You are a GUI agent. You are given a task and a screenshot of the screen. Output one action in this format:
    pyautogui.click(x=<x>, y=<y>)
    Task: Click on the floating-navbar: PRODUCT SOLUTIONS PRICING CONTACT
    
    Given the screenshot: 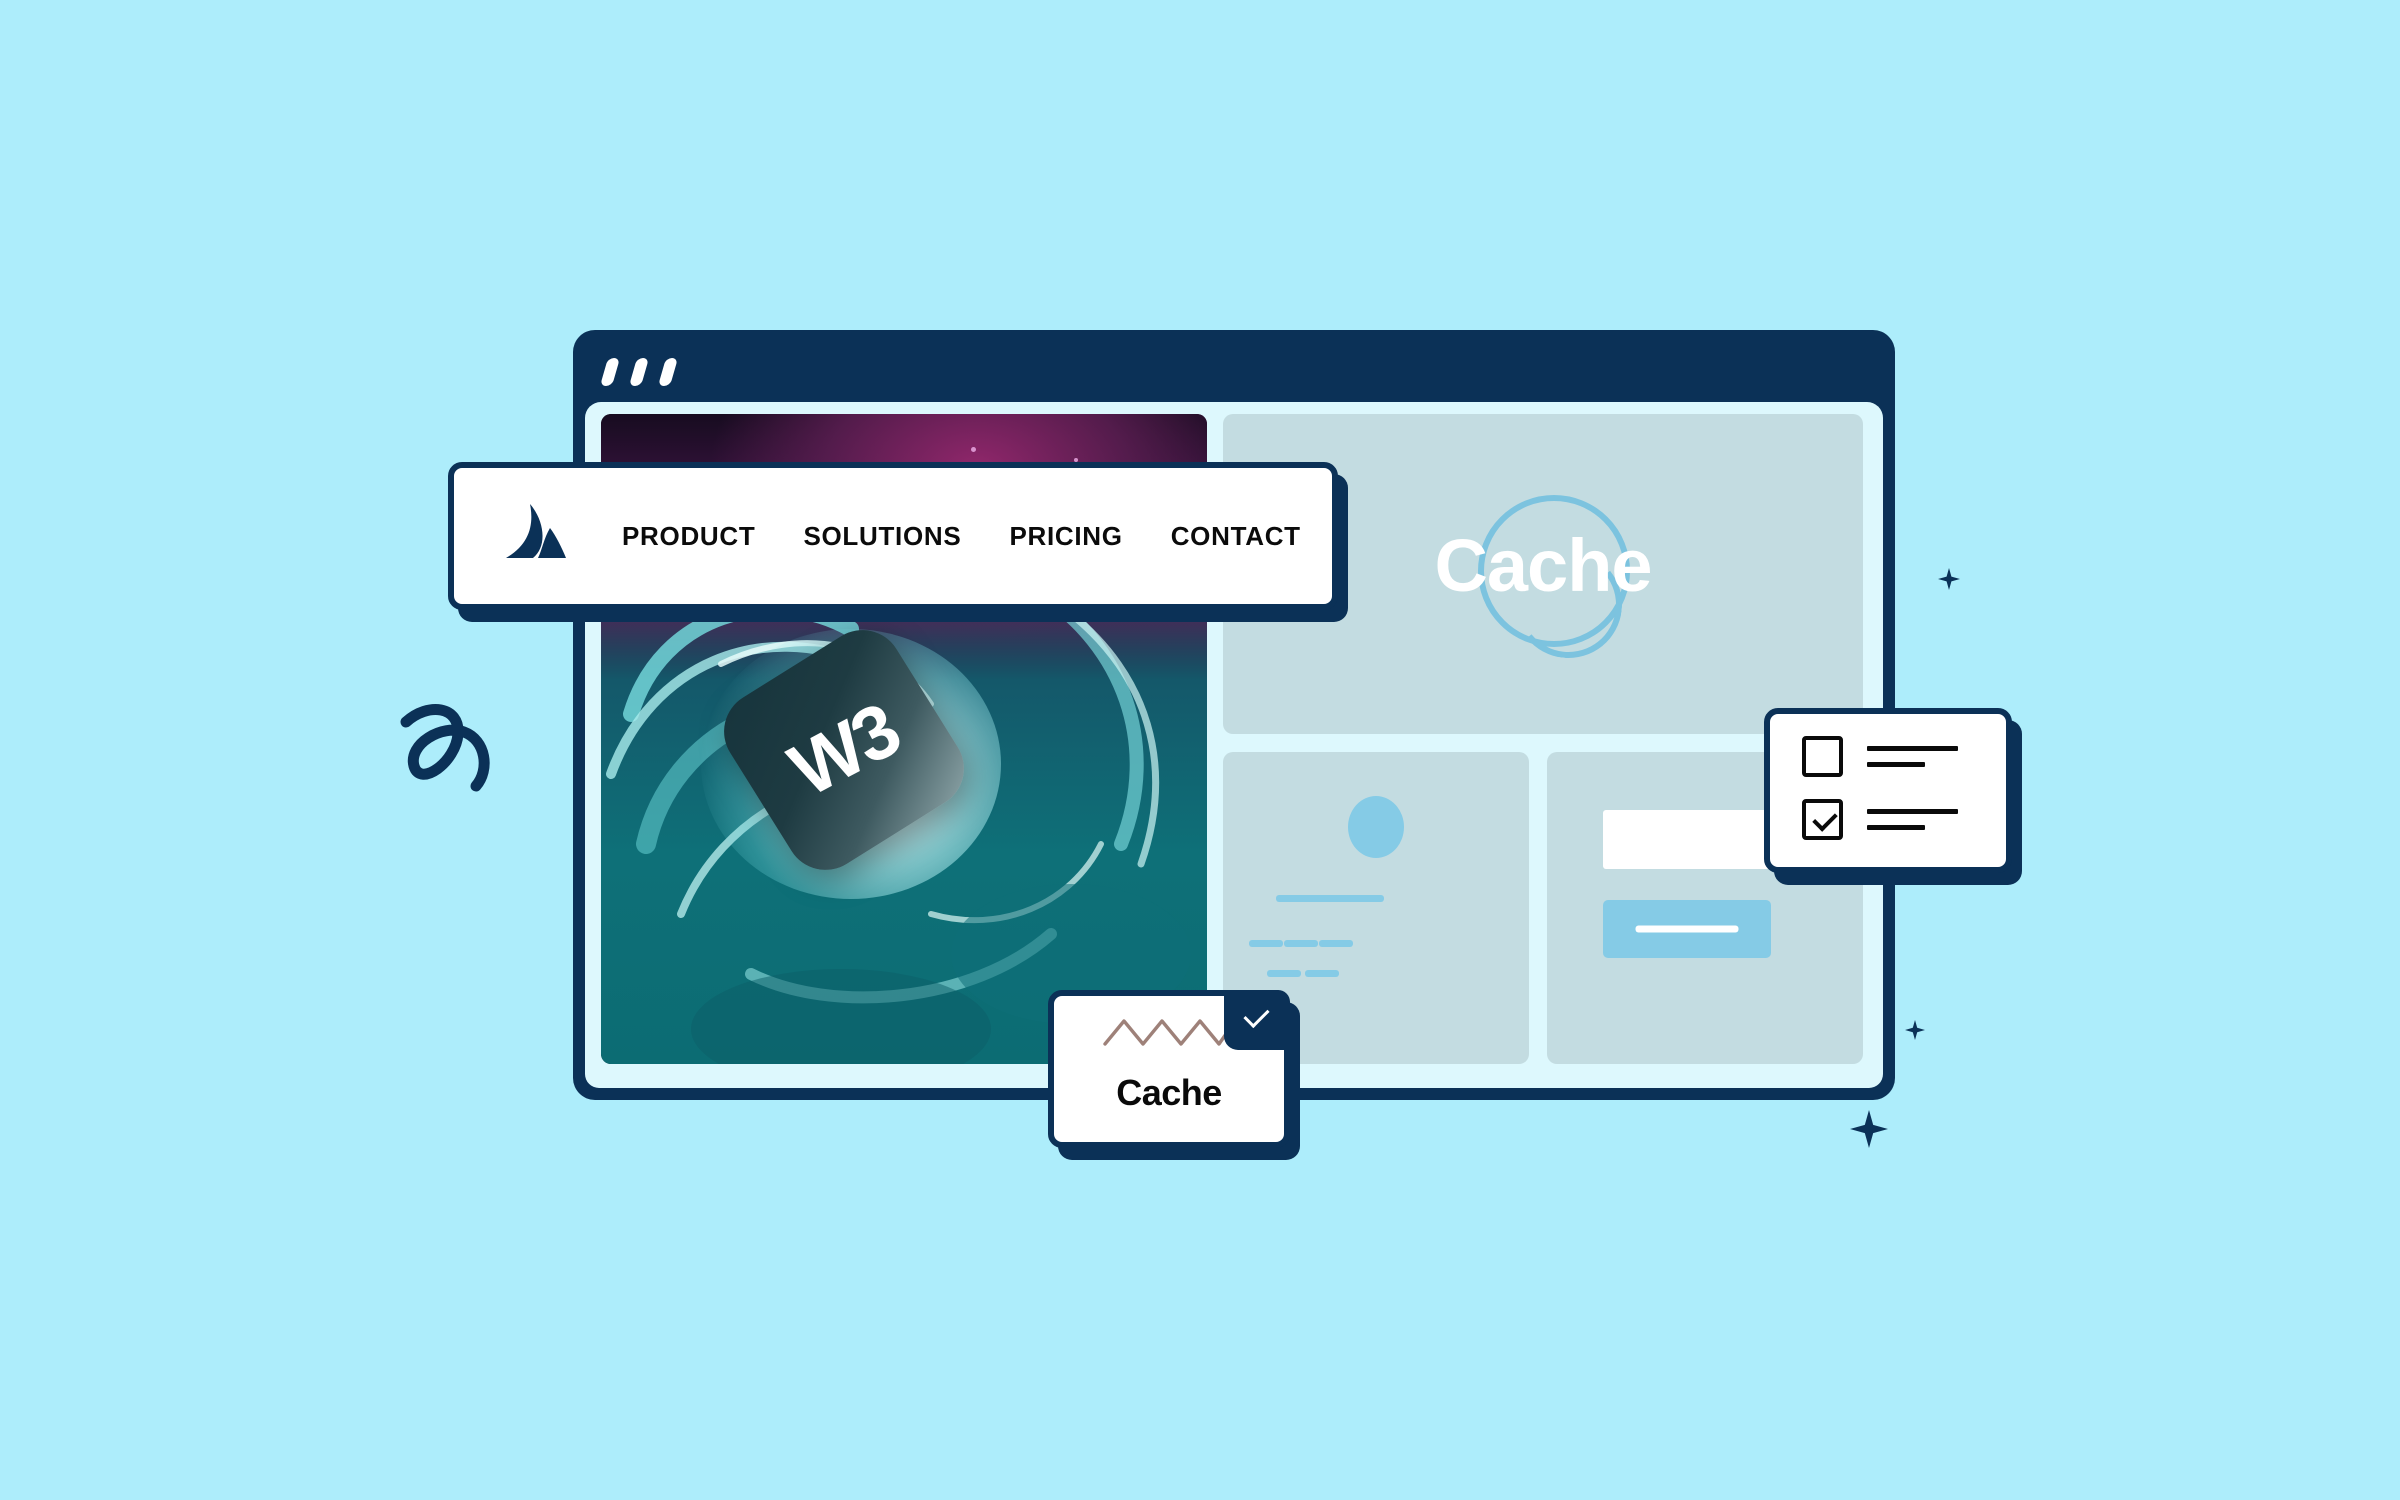 What is the action you would take?
    pyautogui.click(x=893, y=536)
    